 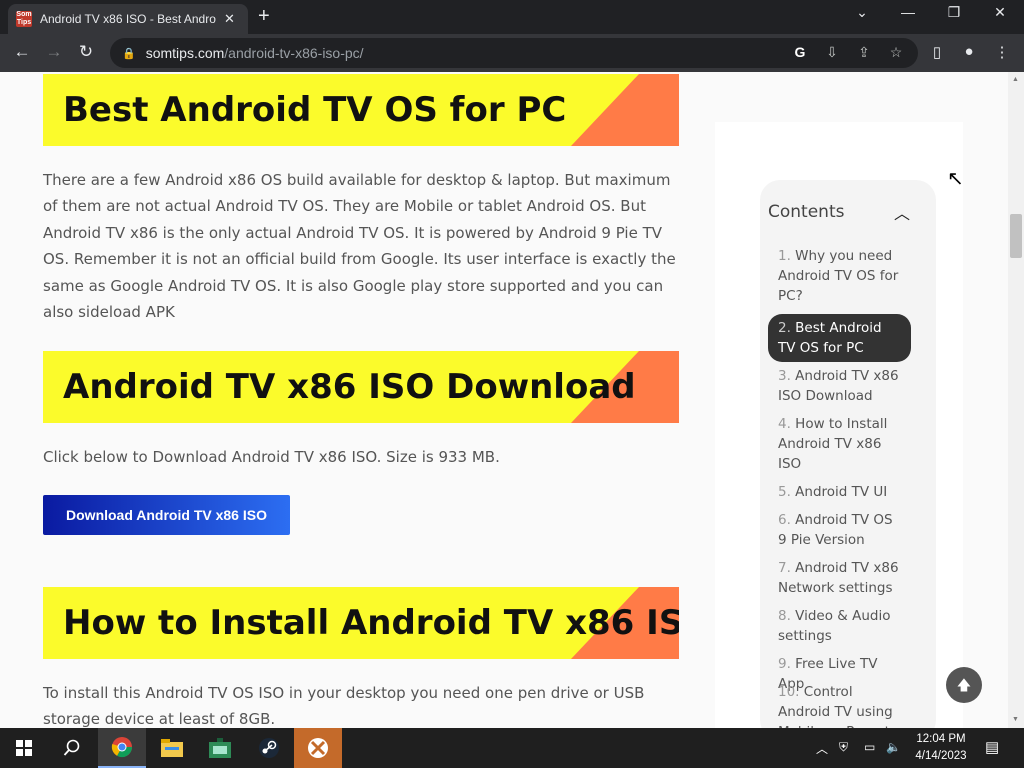 I want to click on toc-item-number: 2., so click(x=787, y=328).